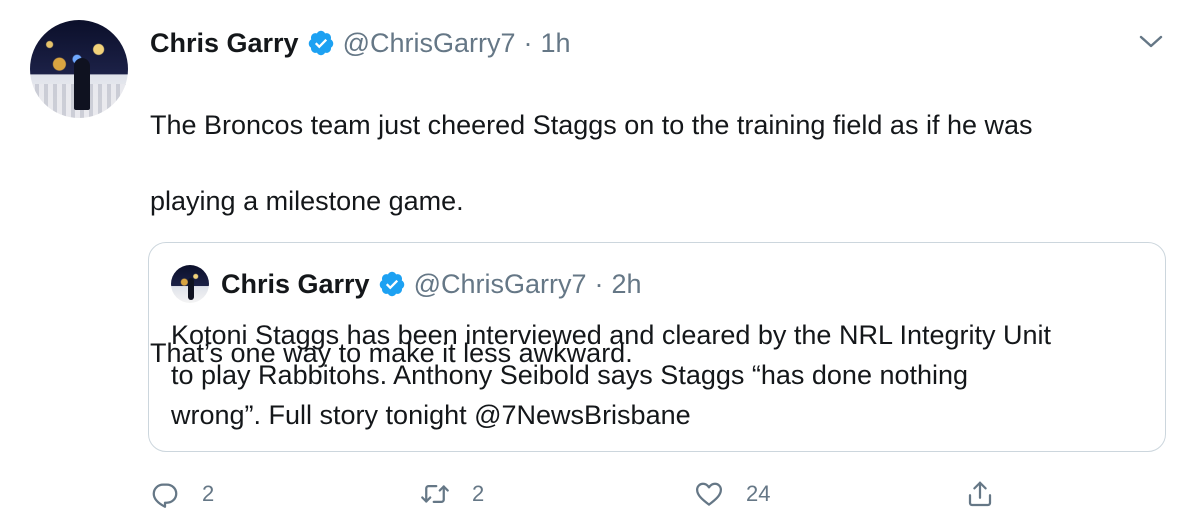 The height and width of the screenshot is (532, 1196). I want to click on reply-icon, so click(165, 495).